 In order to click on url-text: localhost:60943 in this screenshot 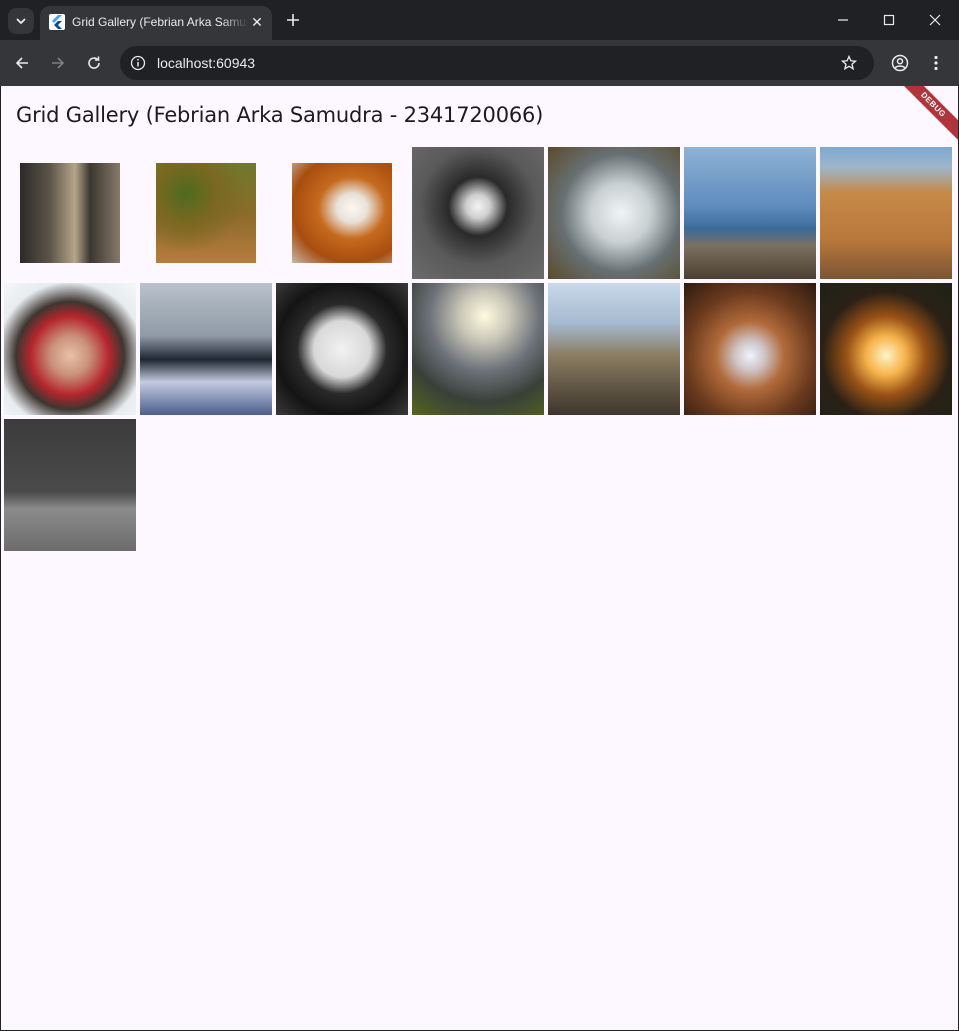, I will do `click(206, 63)`.